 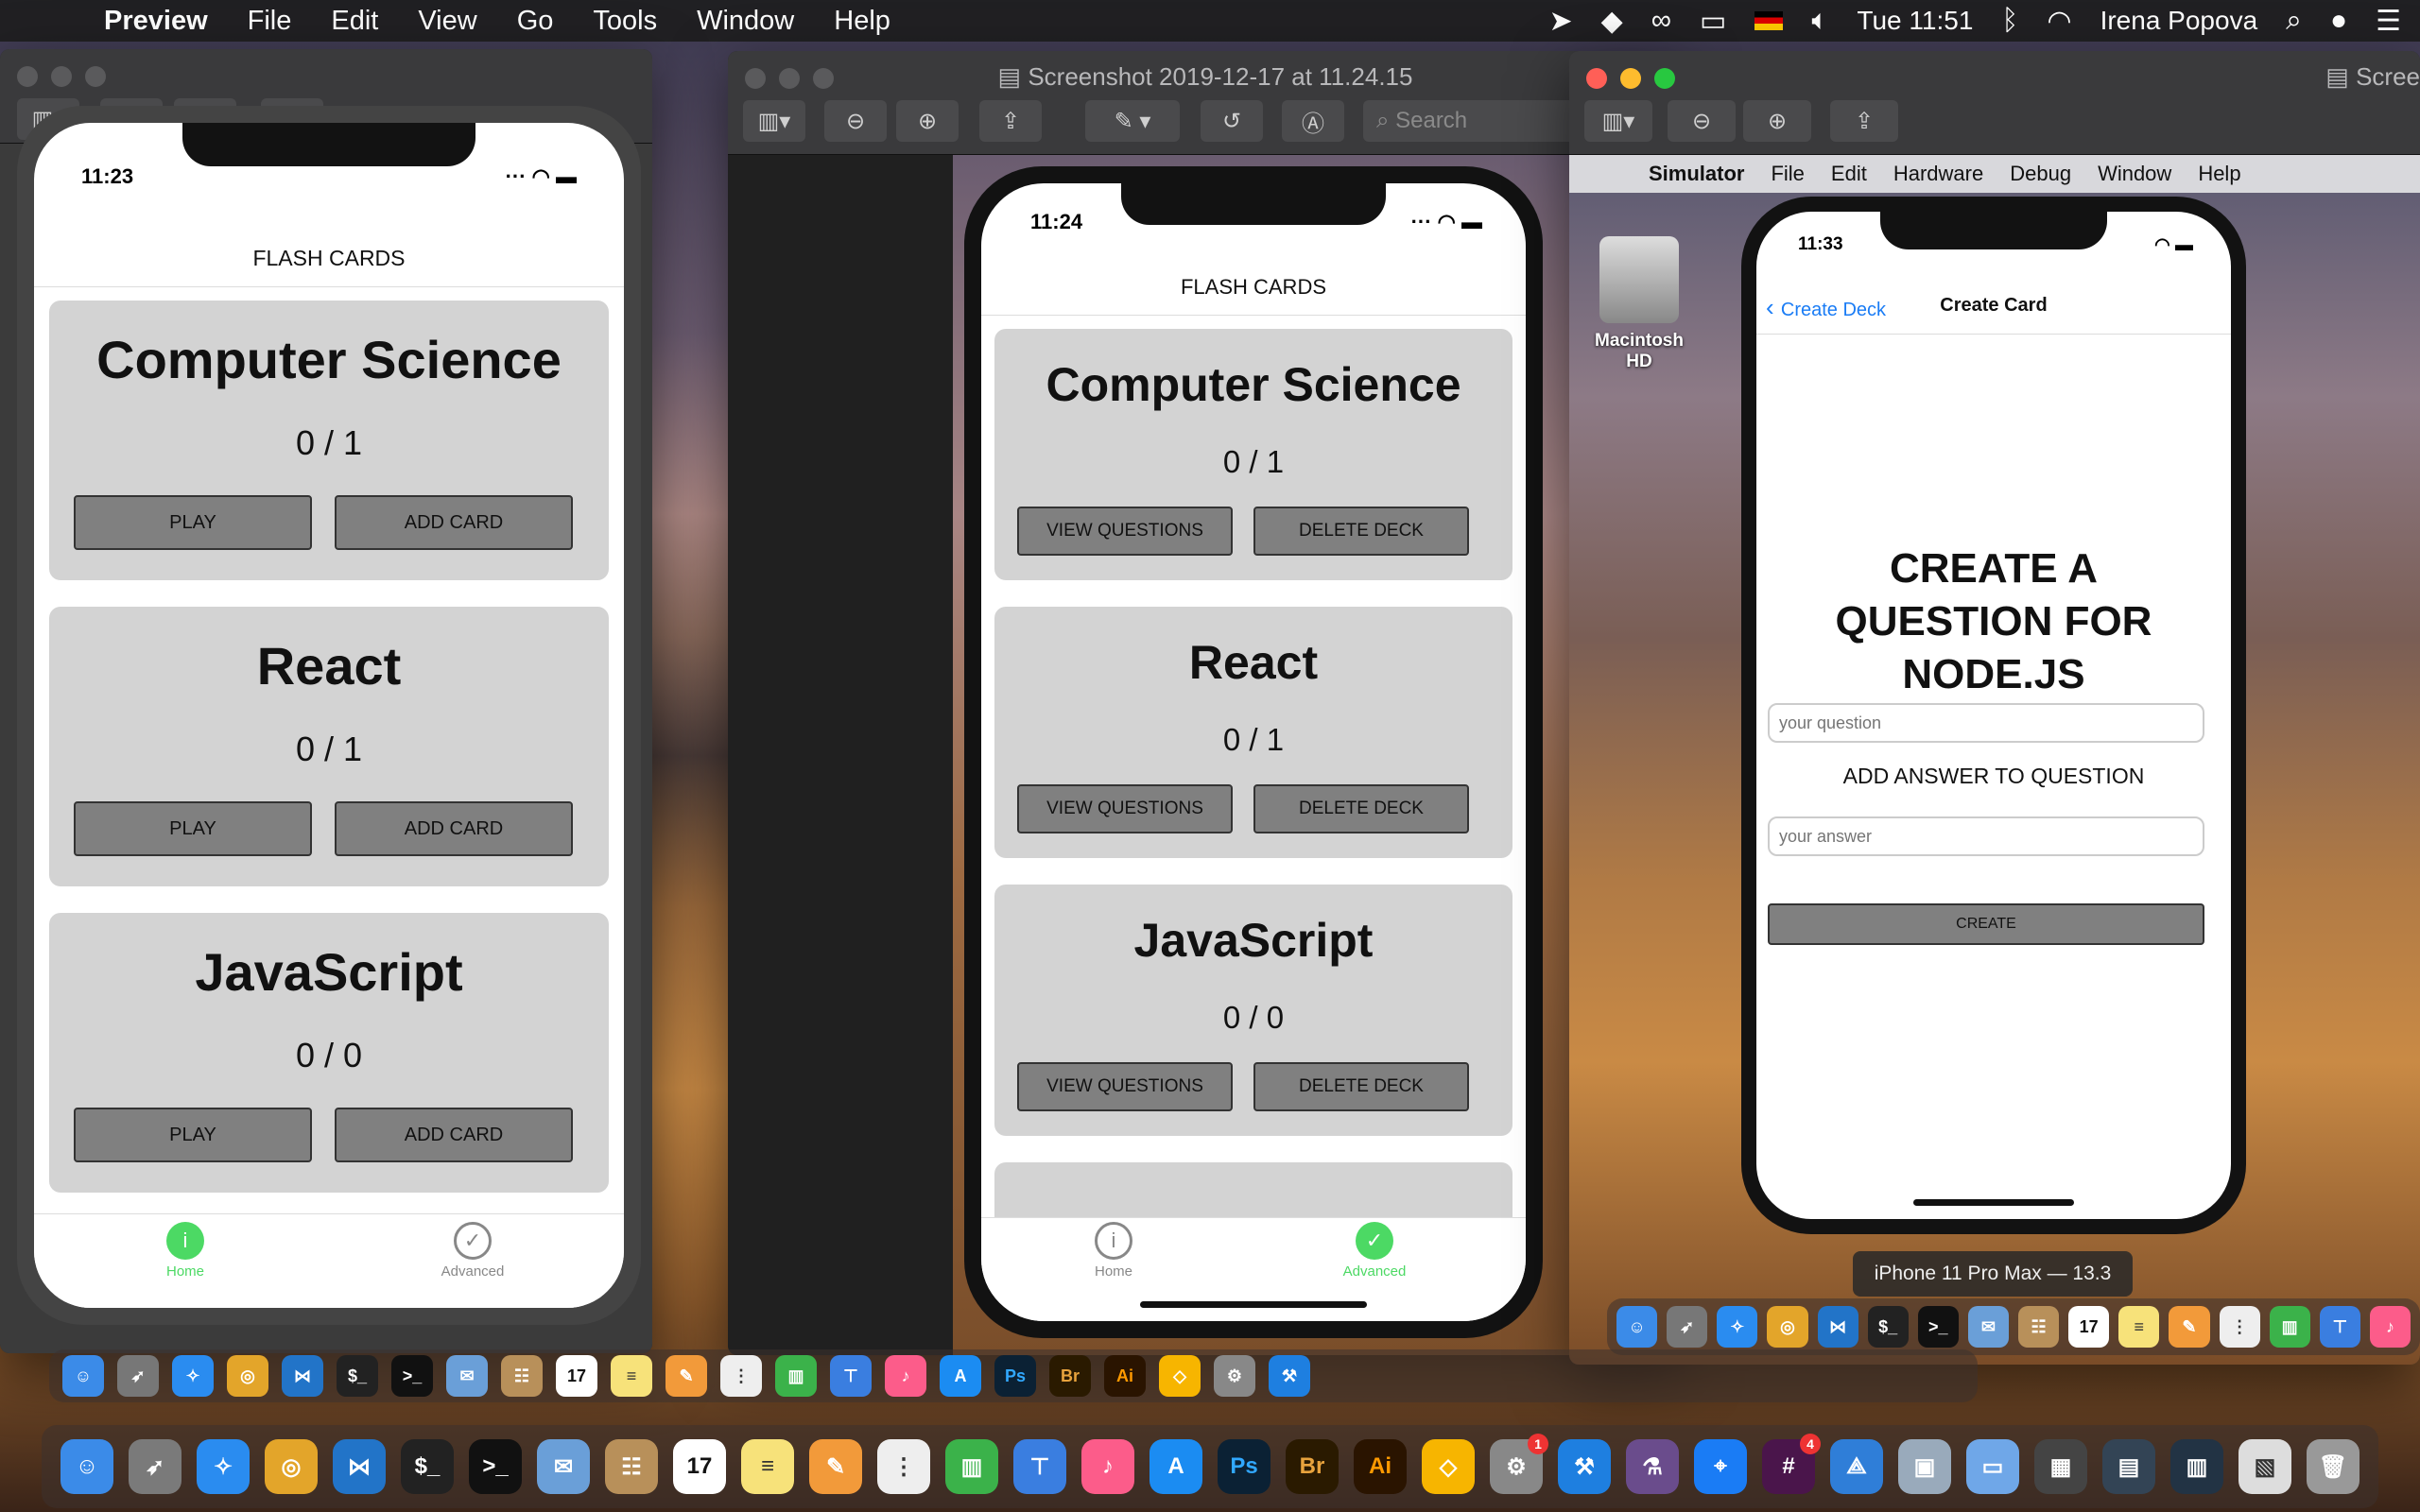 I want to click on menu-go: Go, so click(x=535, y=21).